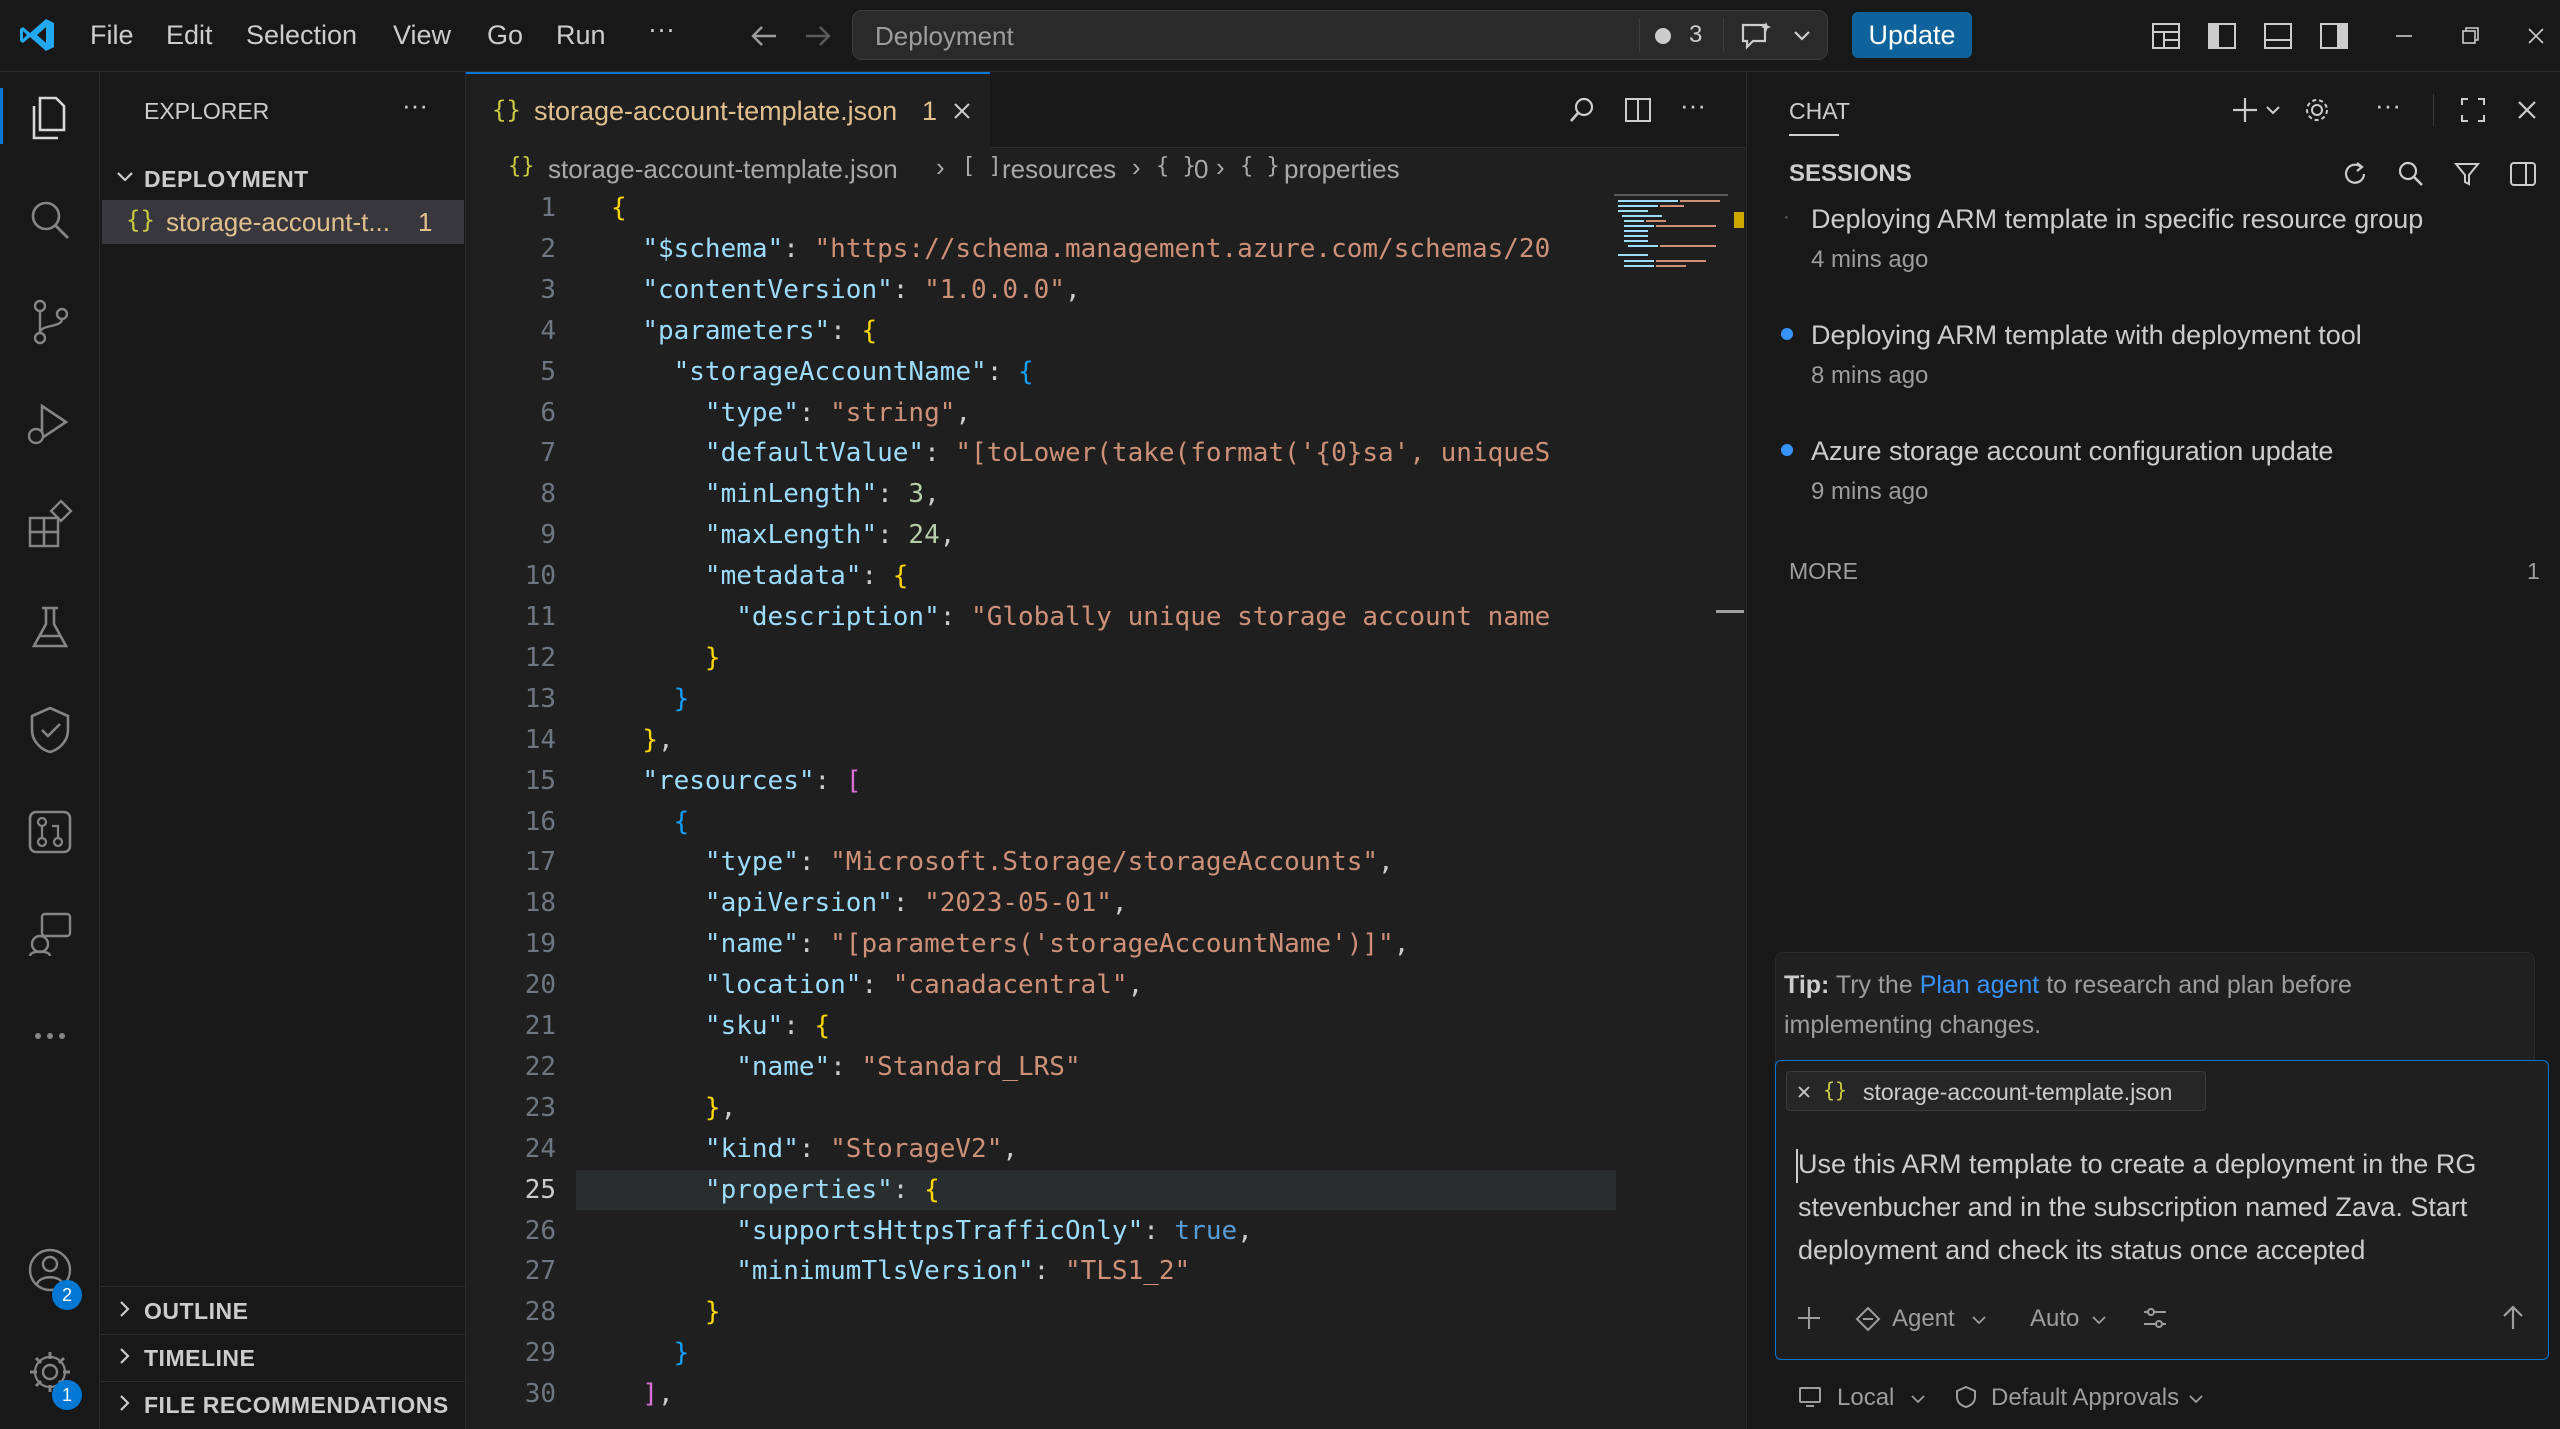  What do you see at coordinates (287, 1310) in the screenshot?
I see `section-outline: OUTLINE` at bounding box center [287, 1310].